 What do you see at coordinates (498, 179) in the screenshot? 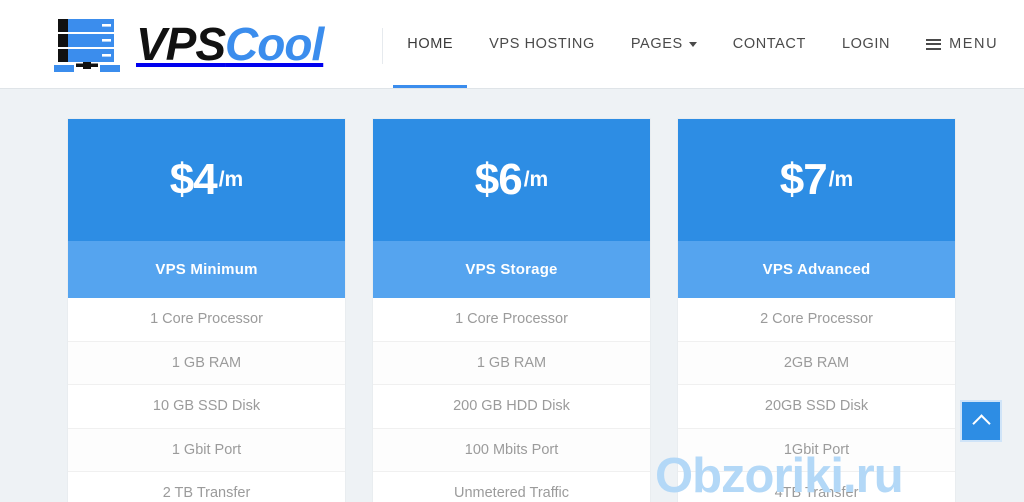
I see `plan-price: $6` at bounding box center [498, 179].